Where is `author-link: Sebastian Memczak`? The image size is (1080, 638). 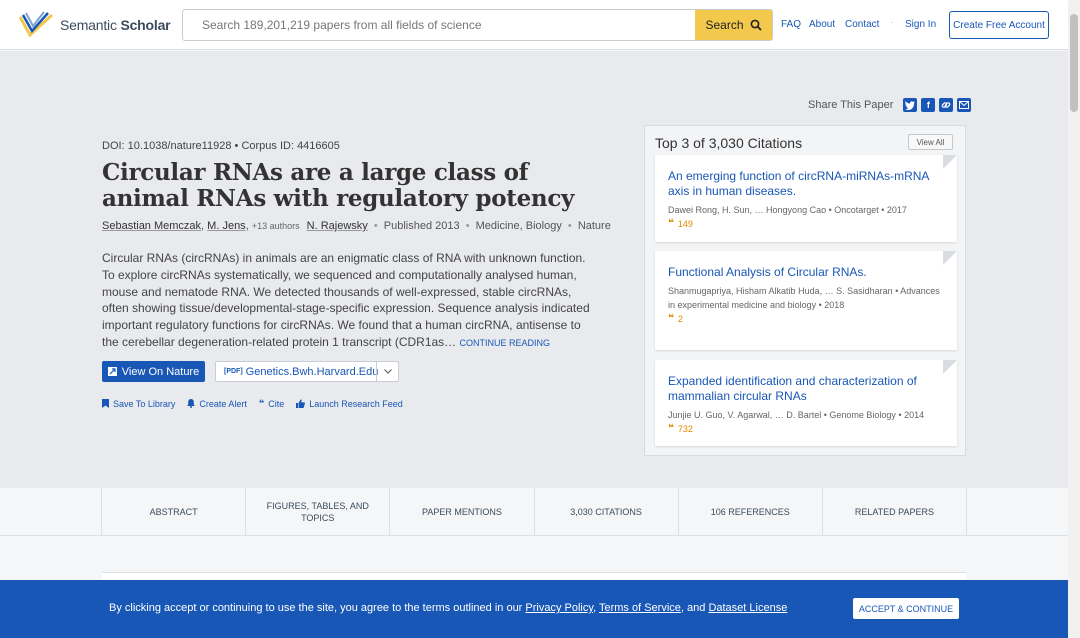
author-link: Sebastian Memczak is located at coordinates (151, 226).